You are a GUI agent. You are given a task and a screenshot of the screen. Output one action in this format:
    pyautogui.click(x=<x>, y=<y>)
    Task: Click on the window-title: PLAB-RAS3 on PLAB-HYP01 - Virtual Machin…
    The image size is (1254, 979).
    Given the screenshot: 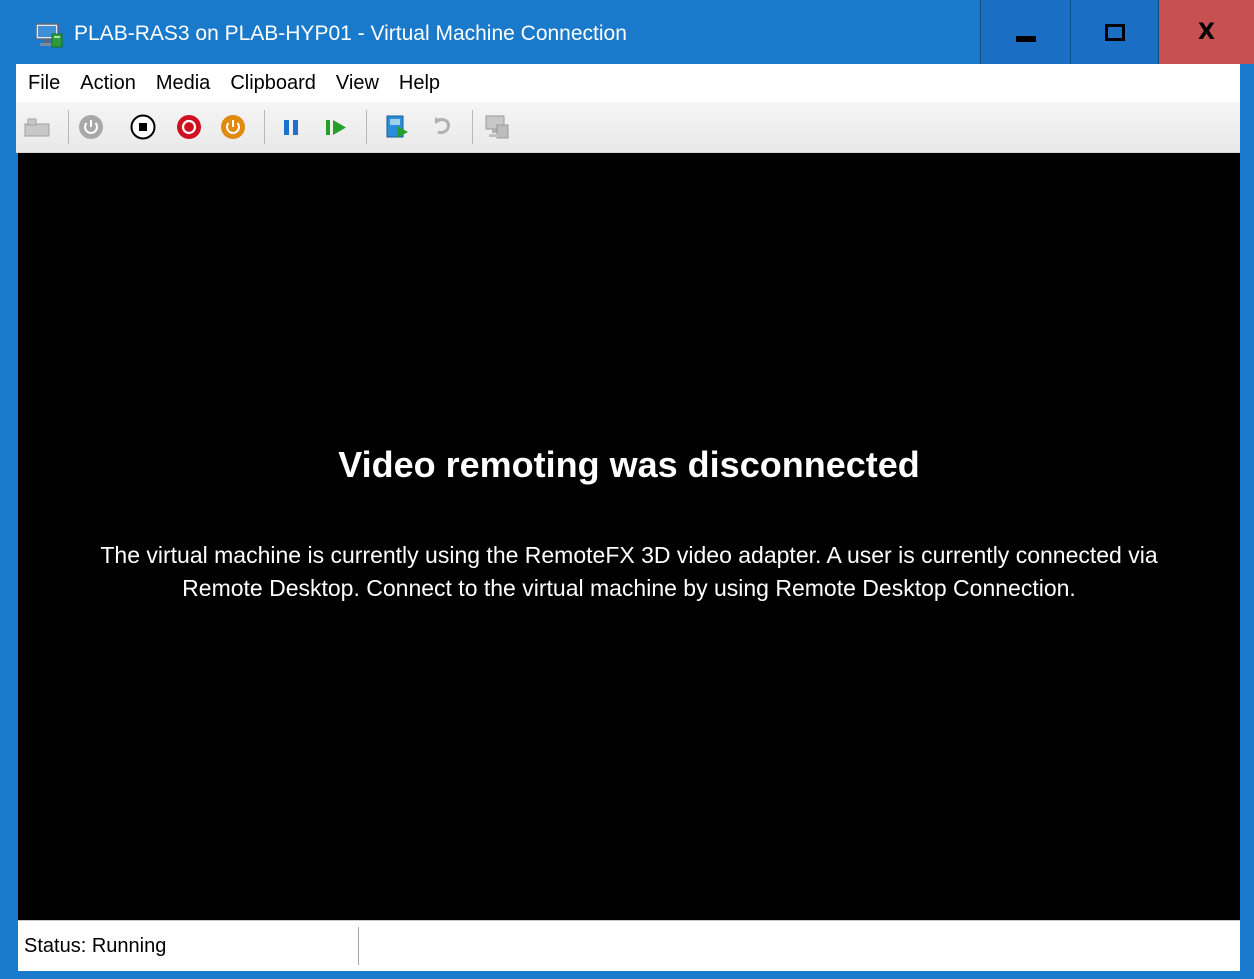 What is the action you would take?
    pyautogui.click(x=350, y=33)
    